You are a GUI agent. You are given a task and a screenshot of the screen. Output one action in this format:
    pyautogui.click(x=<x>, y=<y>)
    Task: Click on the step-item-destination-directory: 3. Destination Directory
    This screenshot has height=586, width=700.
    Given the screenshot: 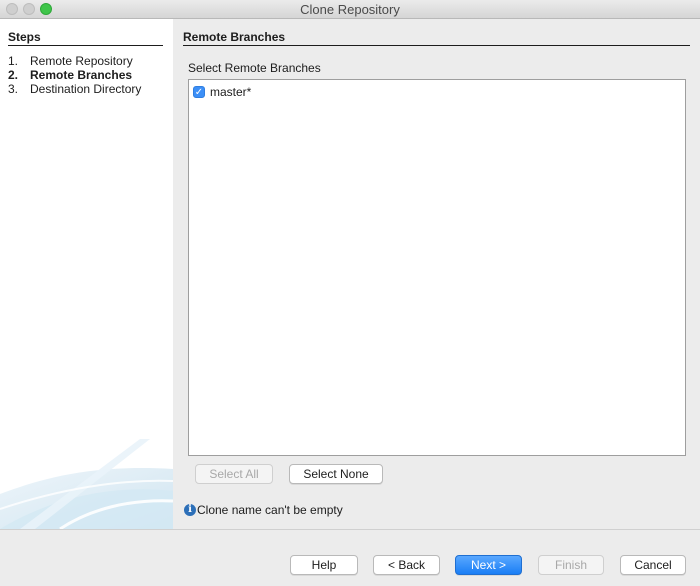 What is the action you would take?
    pyautogui.click(x=74, y=89)
    